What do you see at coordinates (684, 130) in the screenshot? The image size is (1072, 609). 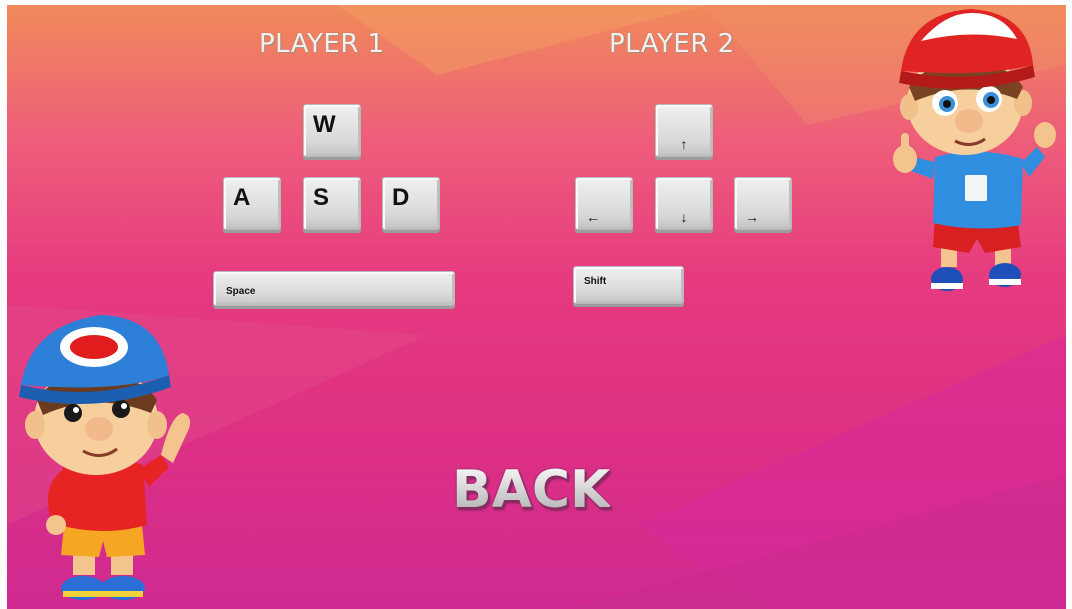 I see `p2-key-up: ↑` at bounding box center [684, 130].